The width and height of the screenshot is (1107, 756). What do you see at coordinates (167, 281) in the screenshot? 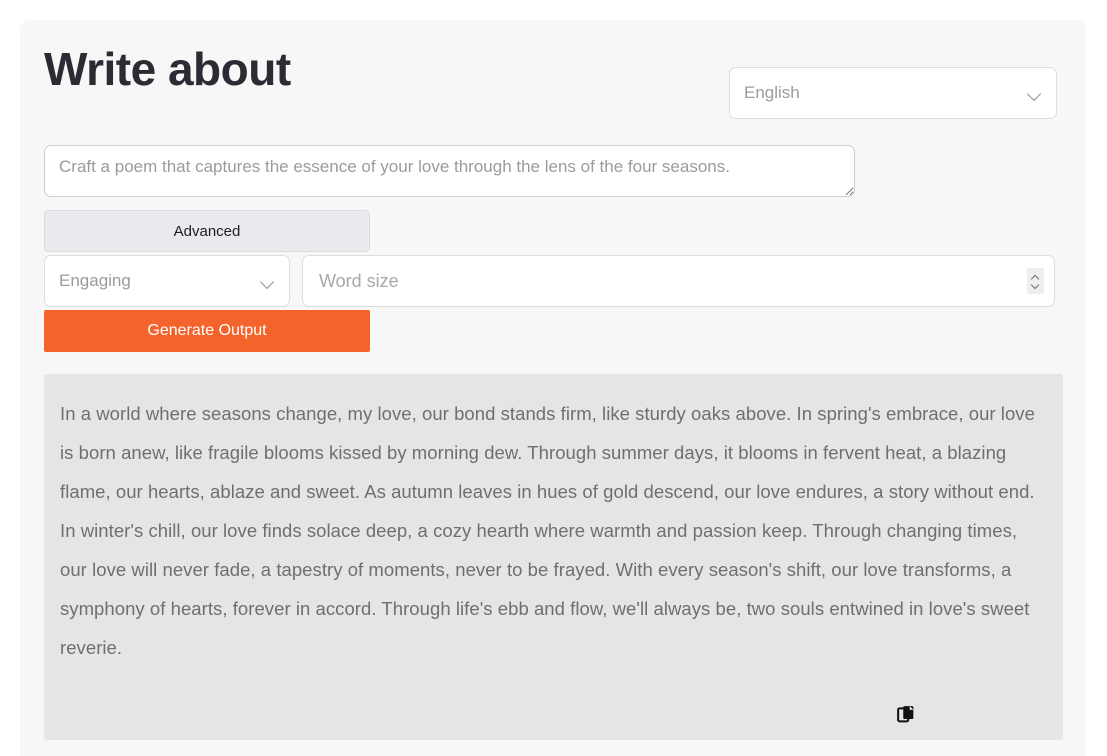
I see `tone-select: Engaging` at bounding box center [167, 281].